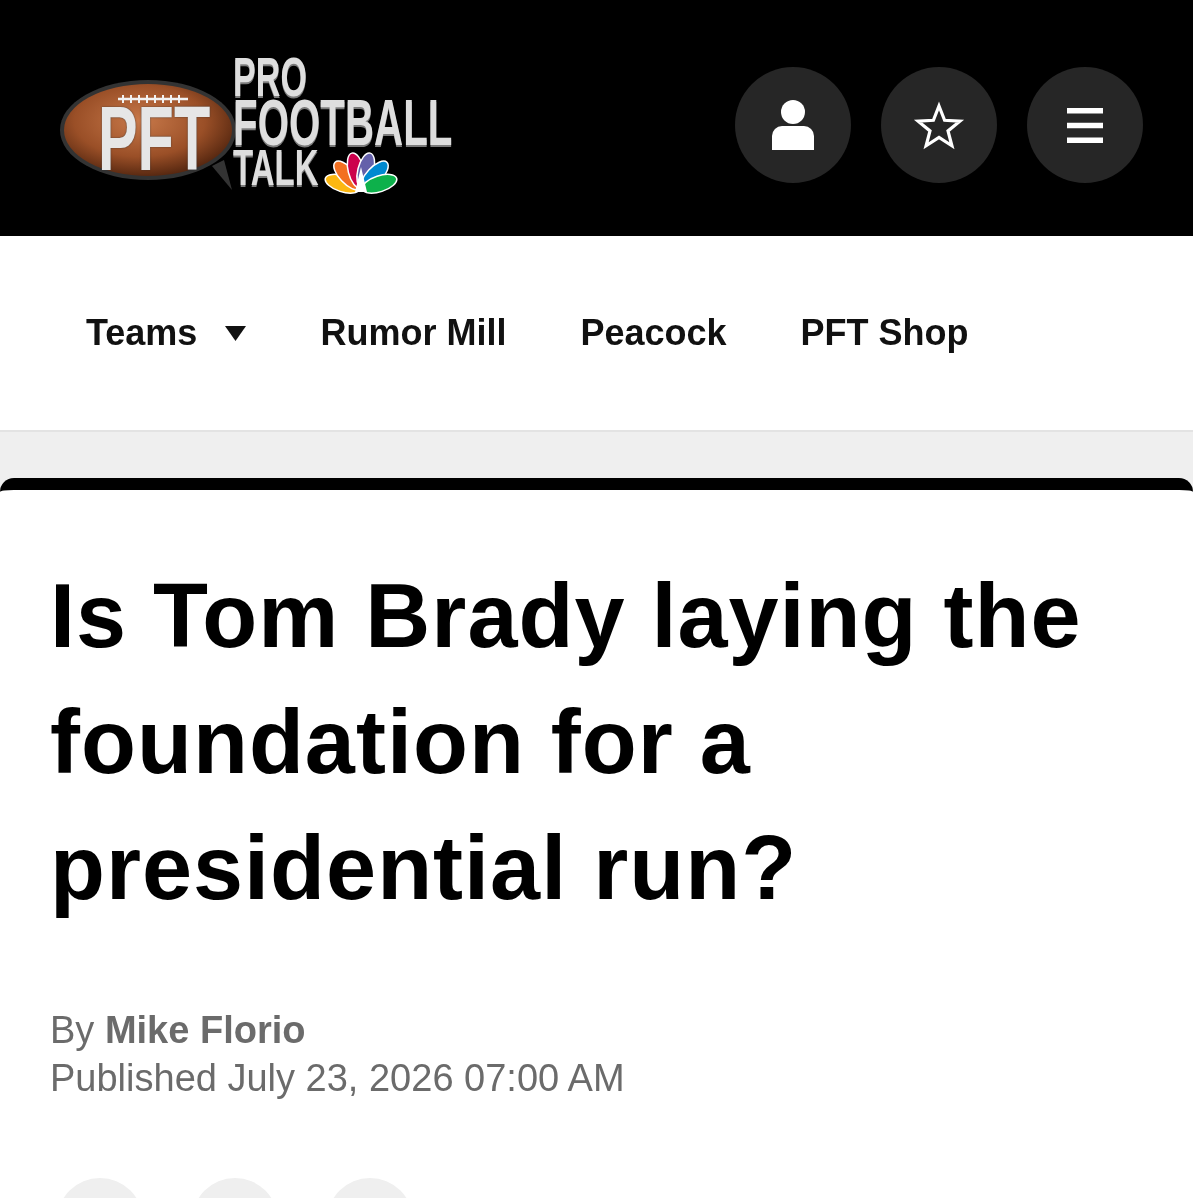 The height and width of the screenshot is (1200, 1193). I want to click on nav-link: Rumor Mill, so click(413, 333).